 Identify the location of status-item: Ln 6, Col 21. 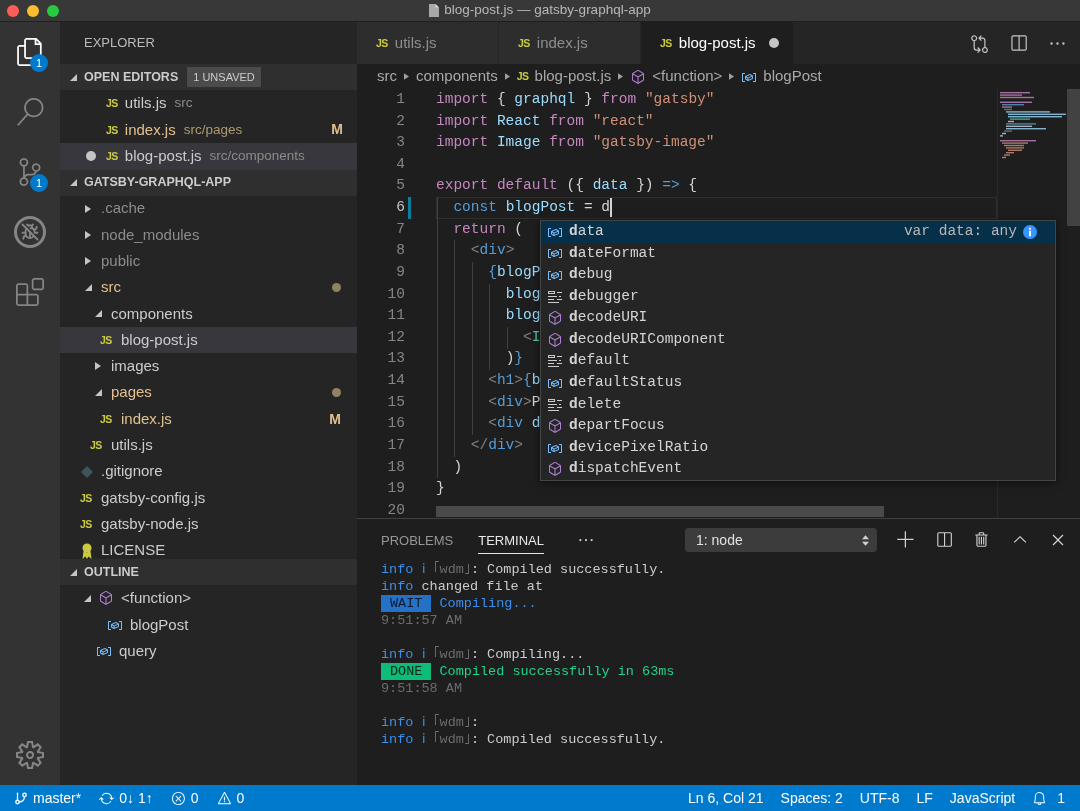
(726, 798).